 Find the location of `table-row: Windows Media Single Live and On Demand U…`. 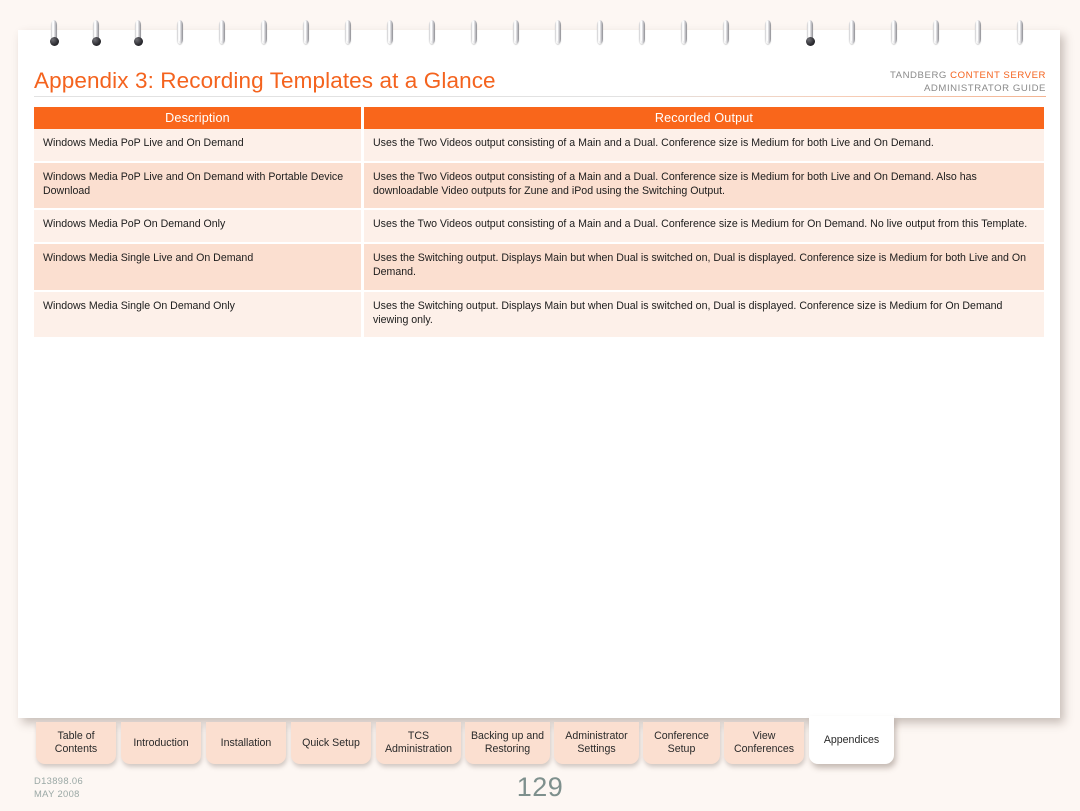

table-row: Windows Media Single Live and On Demand U… is located at coordinates (539, 267).